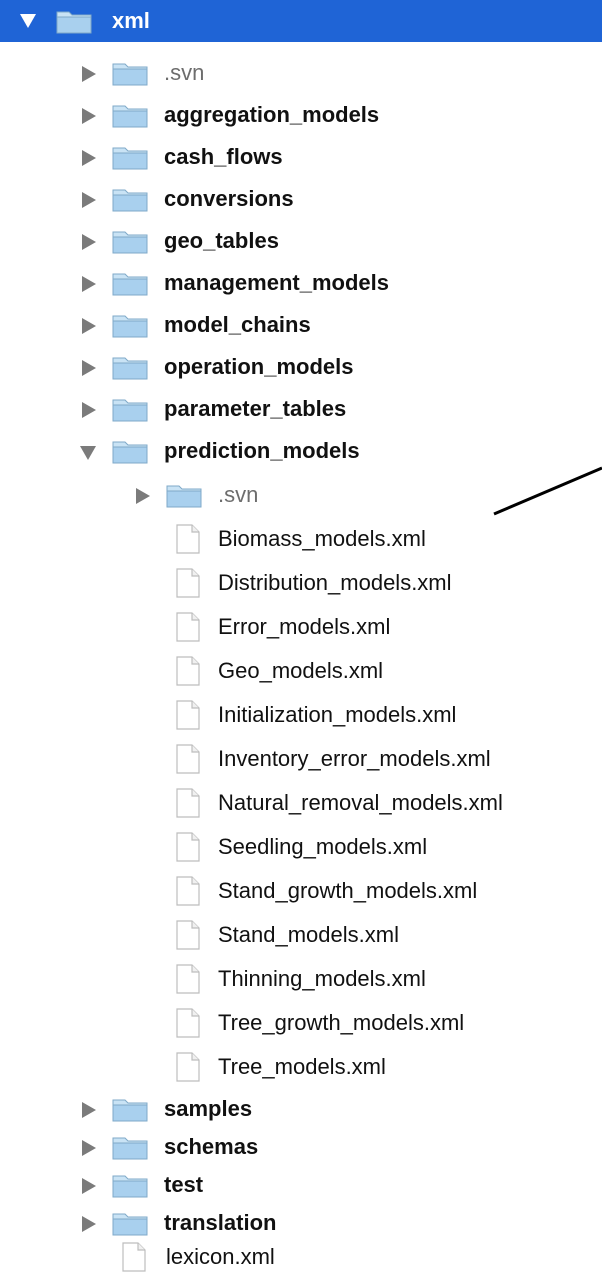  Describe the element at coordinates (547, 491) in the screenshot. I see `annotation-pointer-line` at that location.